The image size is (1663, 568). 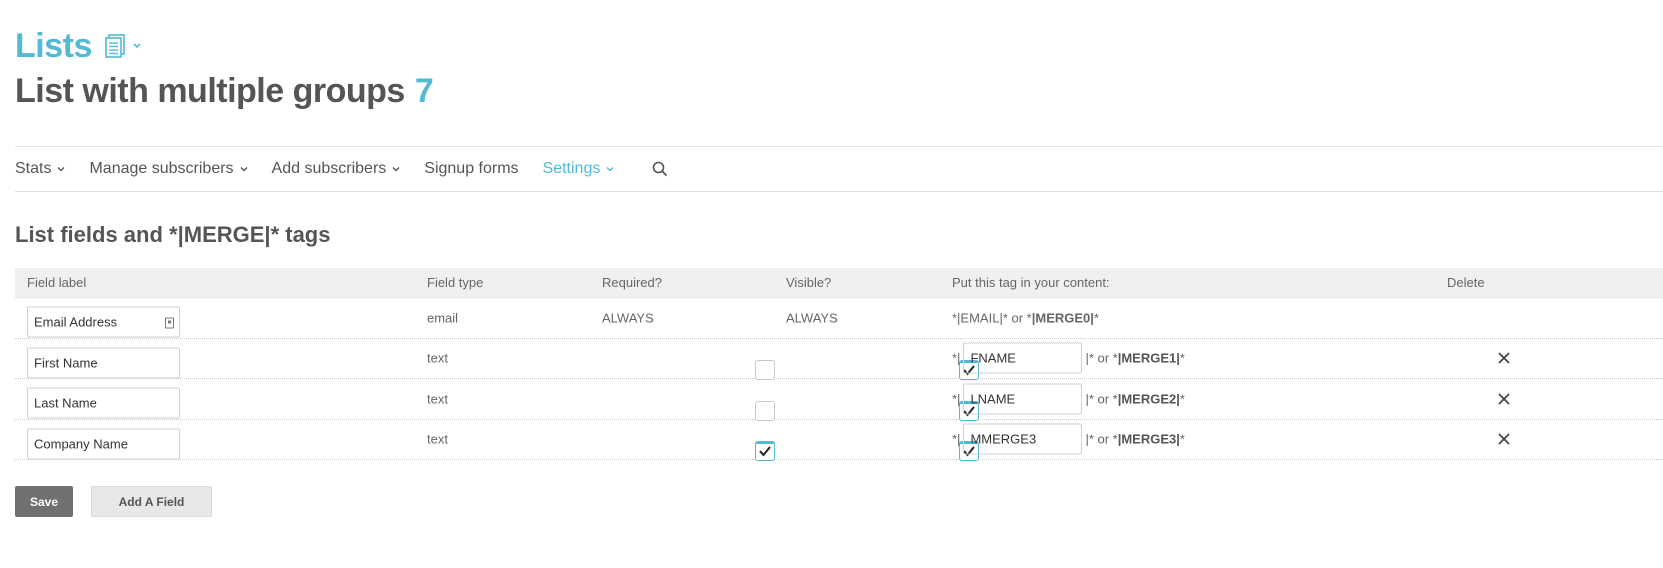 What do you see at coordinates (76, 322) in the screenshot?
I see `field-label-value: Email Address` at bounding box center [76, 322].